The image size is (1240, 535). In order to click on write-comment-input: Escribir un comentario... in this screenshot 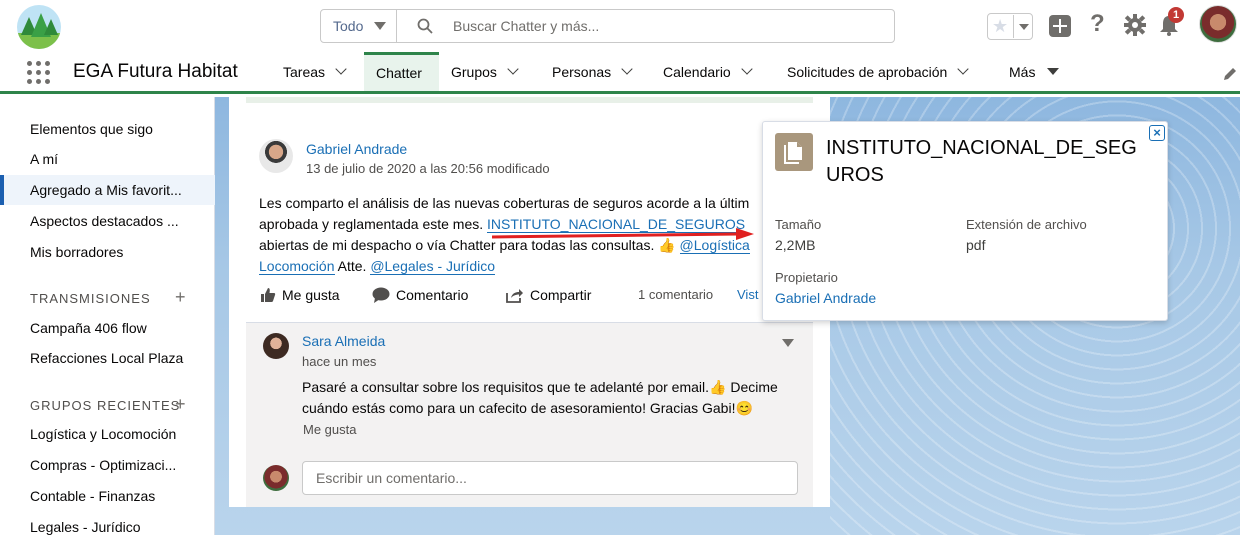, I will do `click(550, 478)`.